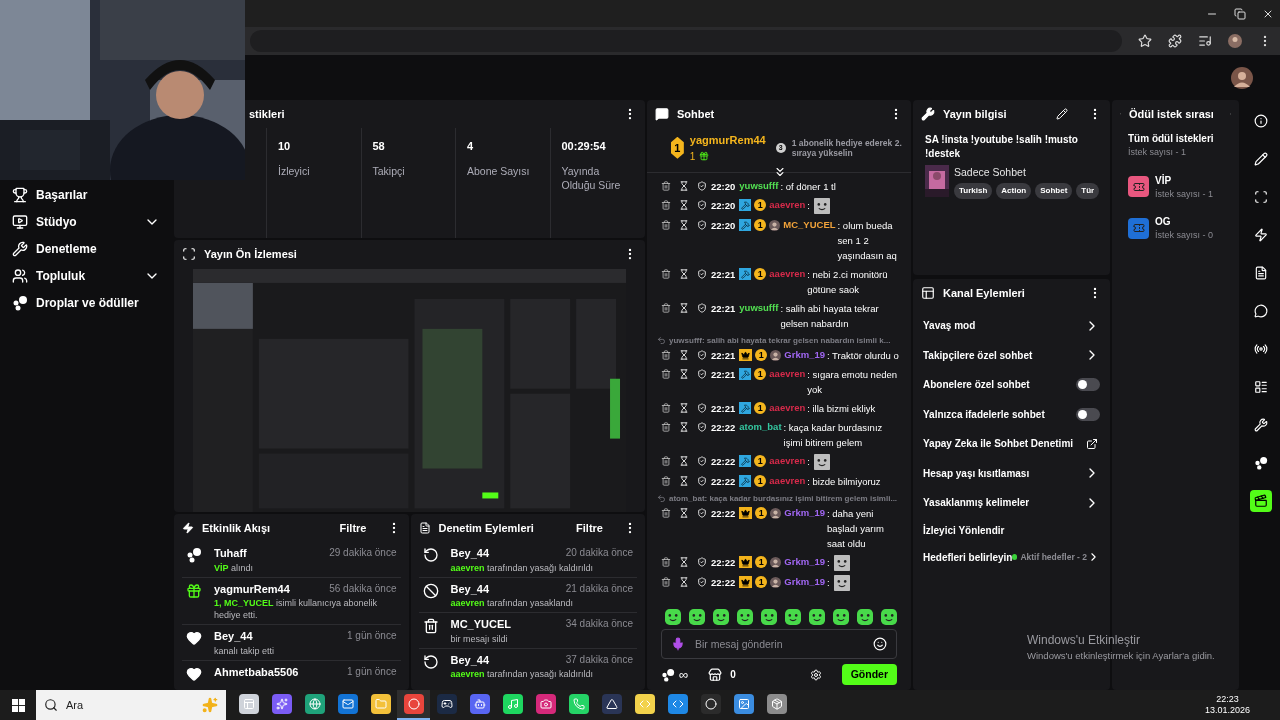 The width and height of the screenshot is (1280, 720). I want to click on event-text: aaevren tarafından yasağı kaldırıldı, so click(522, 674).